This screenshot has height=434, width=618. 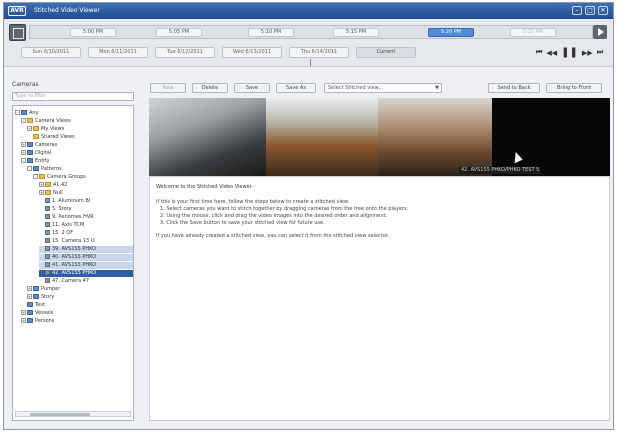 What do you see at coordinates (77, 145) in the screenshot?
I see `tree-item: + Cameras` at bounding box center [77, 145].